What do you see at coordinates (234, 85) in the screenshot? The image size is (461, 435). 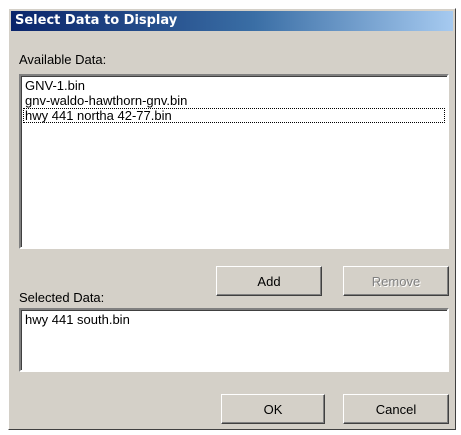 I see `available-item-gnv-1: GNV-1.bin` at bounding box center [234, 85].